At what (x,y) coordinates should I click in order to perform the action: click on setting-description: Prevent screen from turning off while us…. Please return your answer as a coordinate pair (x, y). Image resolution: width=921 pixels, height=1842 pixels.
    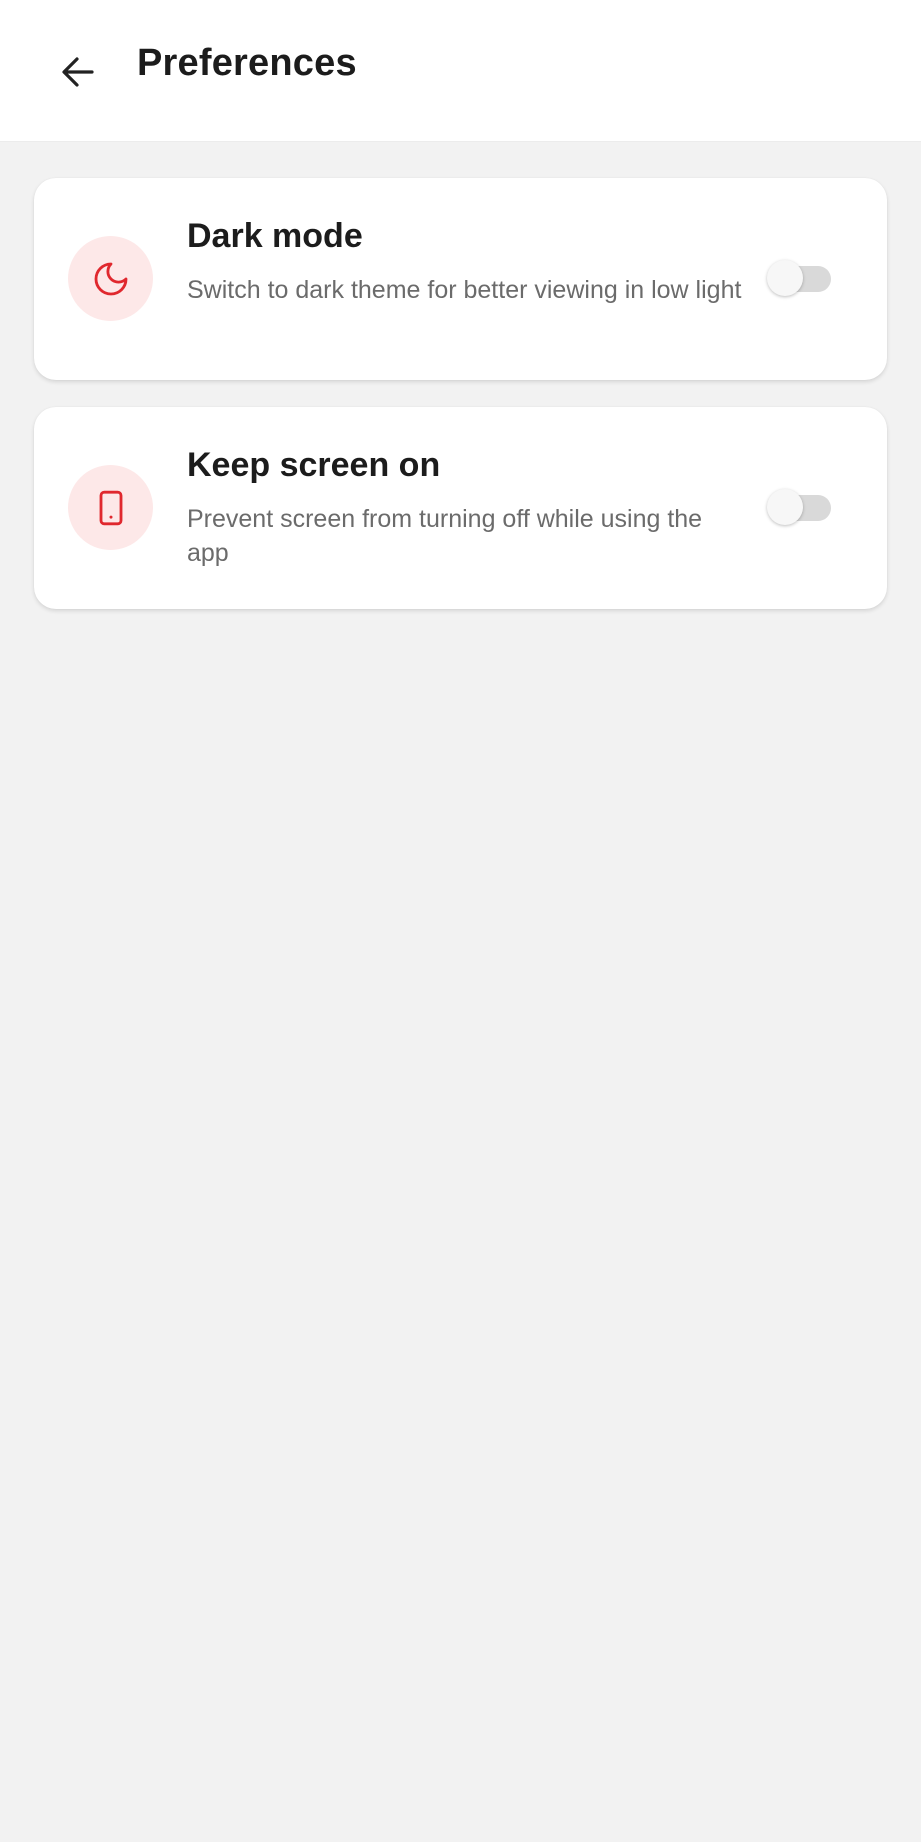
    Looking at the image, I should click on (445, 536).